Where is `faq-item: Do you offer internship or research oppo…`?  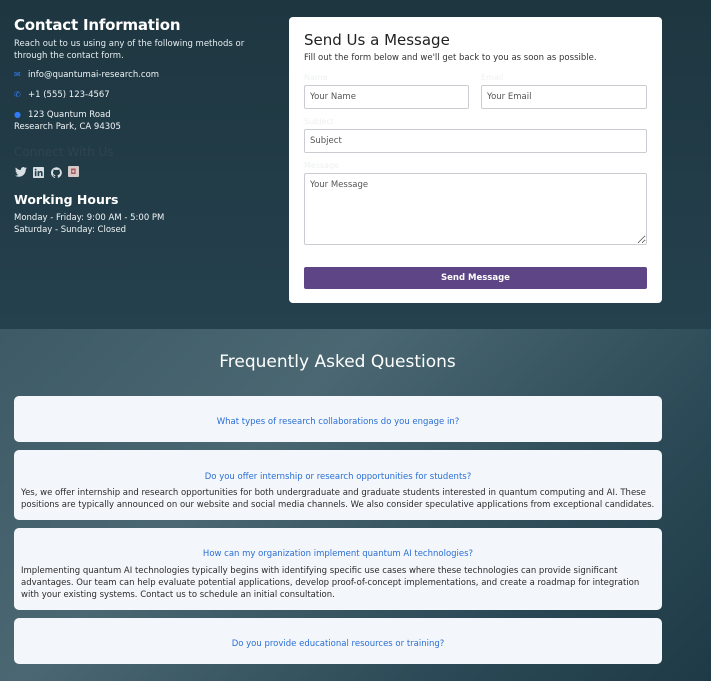 faq-item: Do you offer internship or research oppo… is located at coordinates (338, 485).